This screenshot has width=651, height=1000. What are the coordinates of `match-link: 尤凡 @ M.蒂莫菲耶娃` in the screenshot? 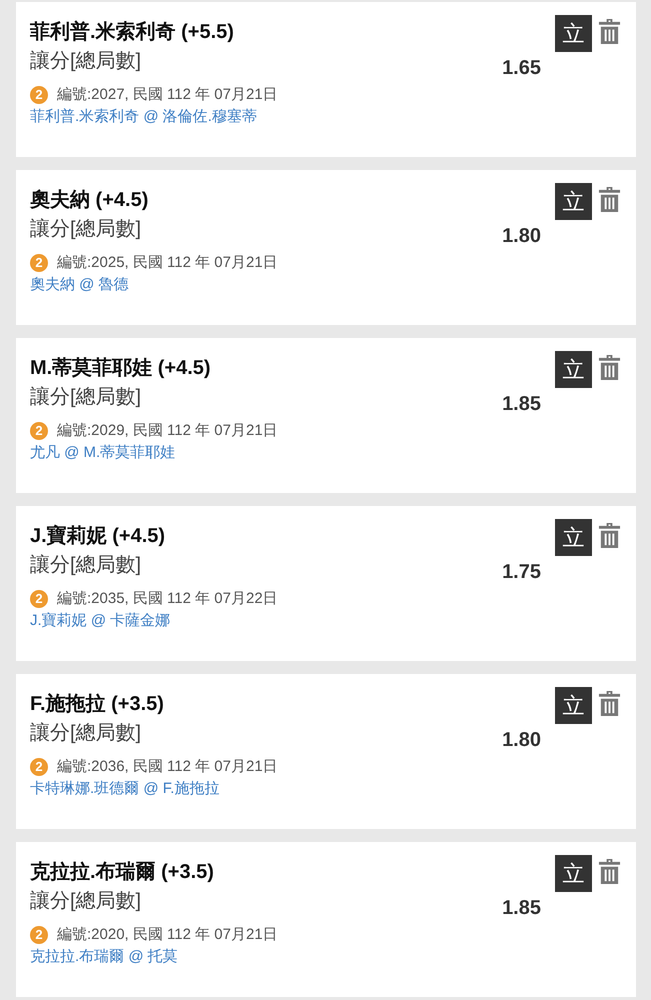 It's located at (103, 453).